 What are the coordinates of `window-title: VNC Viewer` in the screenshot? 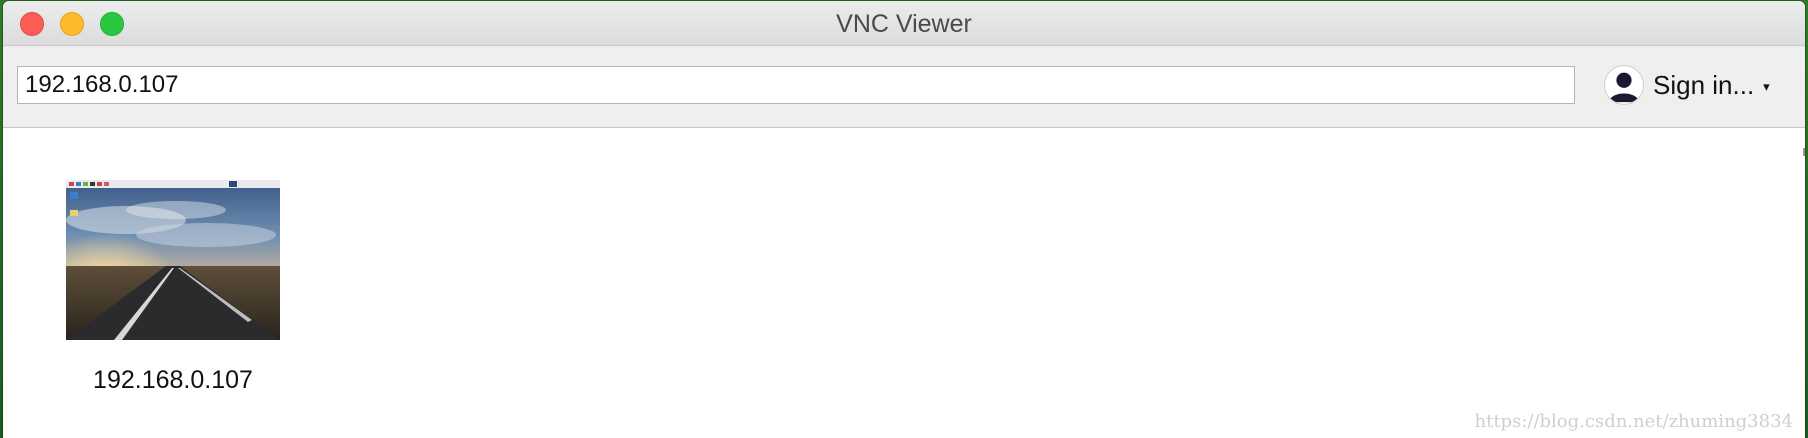 It's located at (904, 24).